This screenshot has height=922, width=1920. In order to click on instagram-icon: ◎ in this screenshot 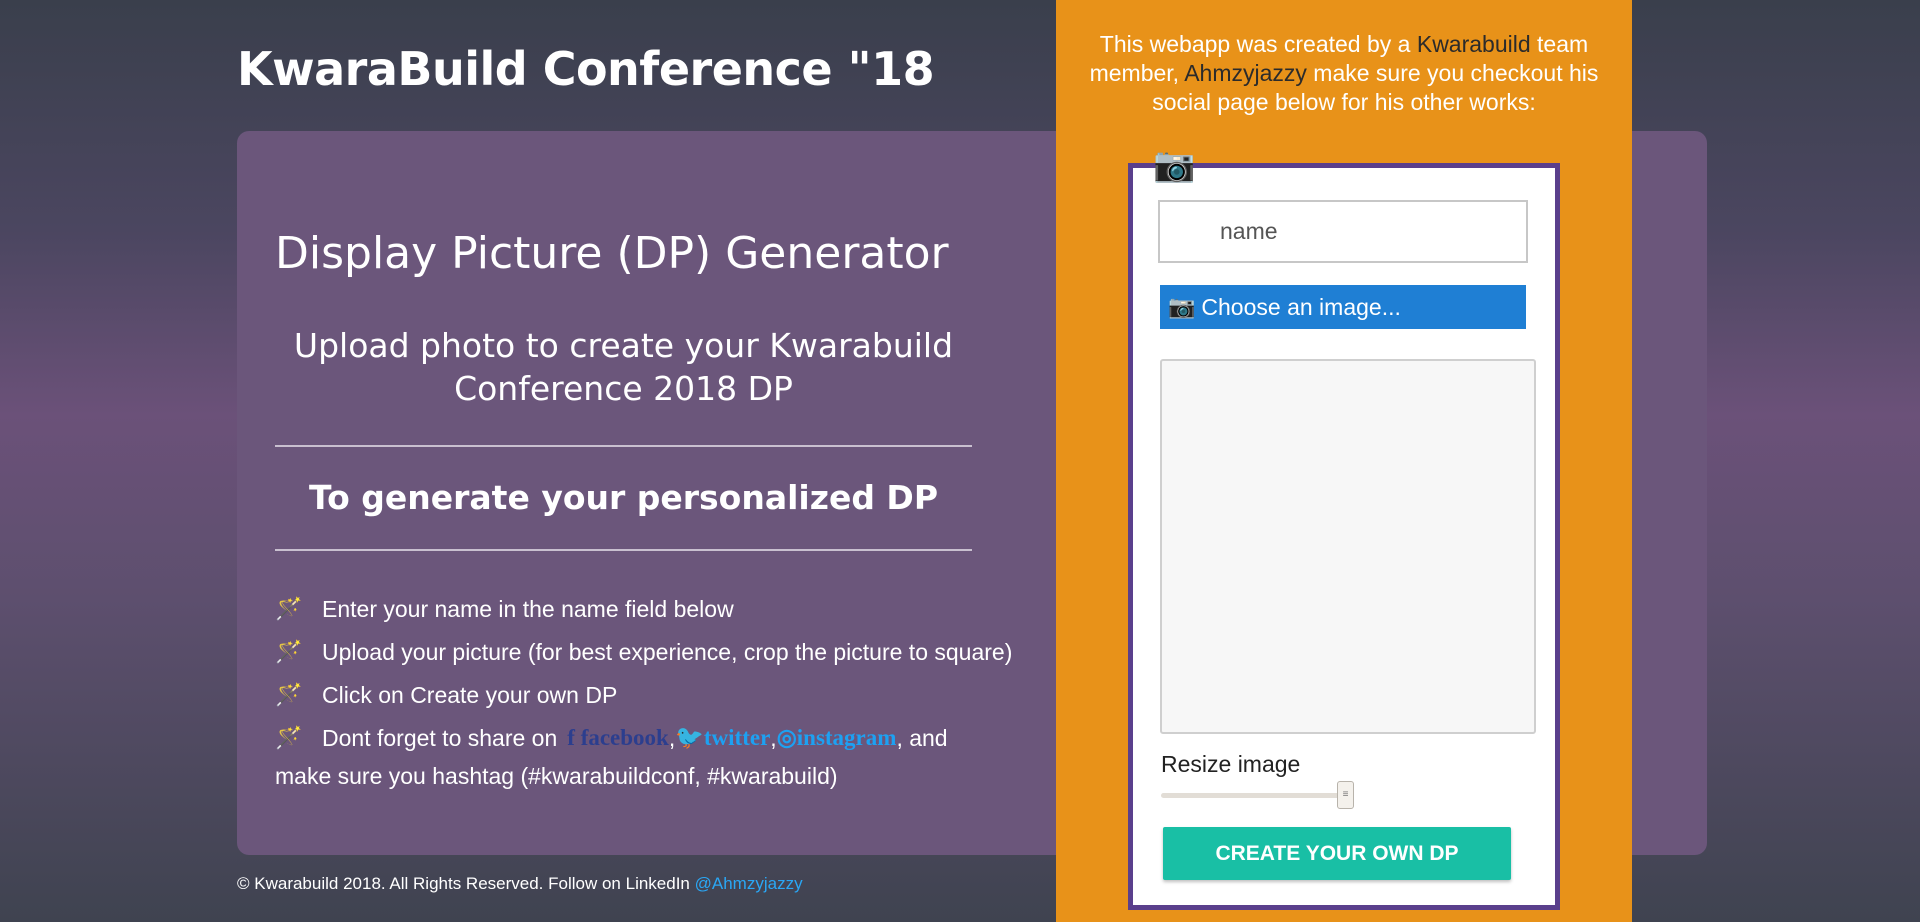, I will do `click(786, 737)`.